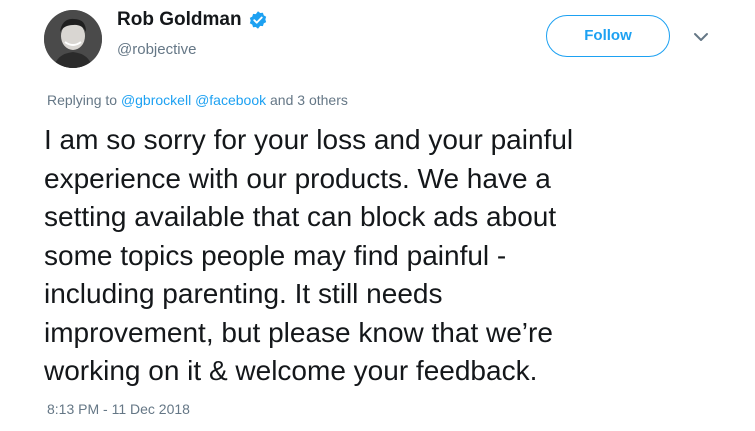  I want to click on follow-button: Follow, so click(608, 36).